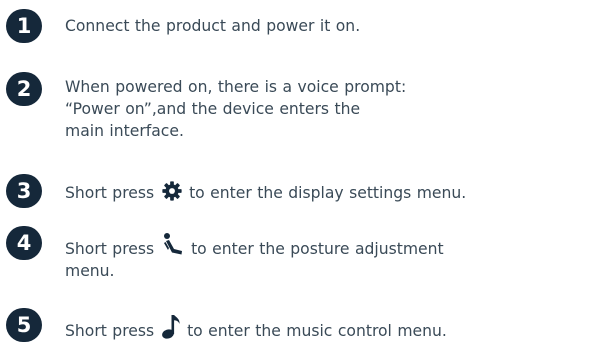 This screenshot has height=344, width=591. What do you see at coordinates (173, 245) in the screenshot?
I see `posture-icon` at bounding box center [173, 245].